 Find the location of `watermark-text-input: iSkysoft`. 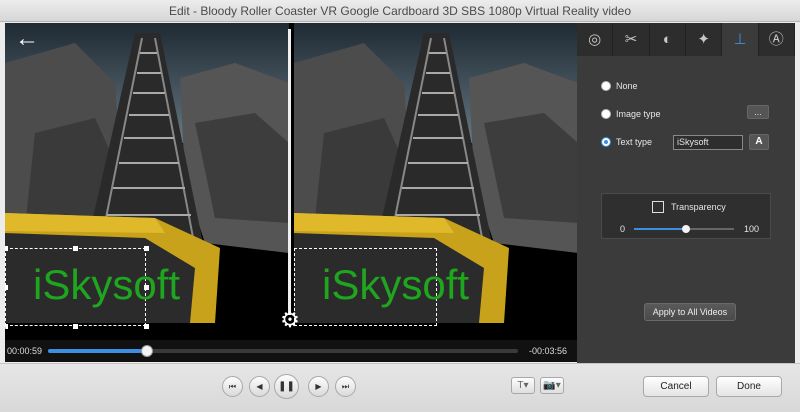

watermark-text-input: iSkysoft is located at coordinates (708, 142).